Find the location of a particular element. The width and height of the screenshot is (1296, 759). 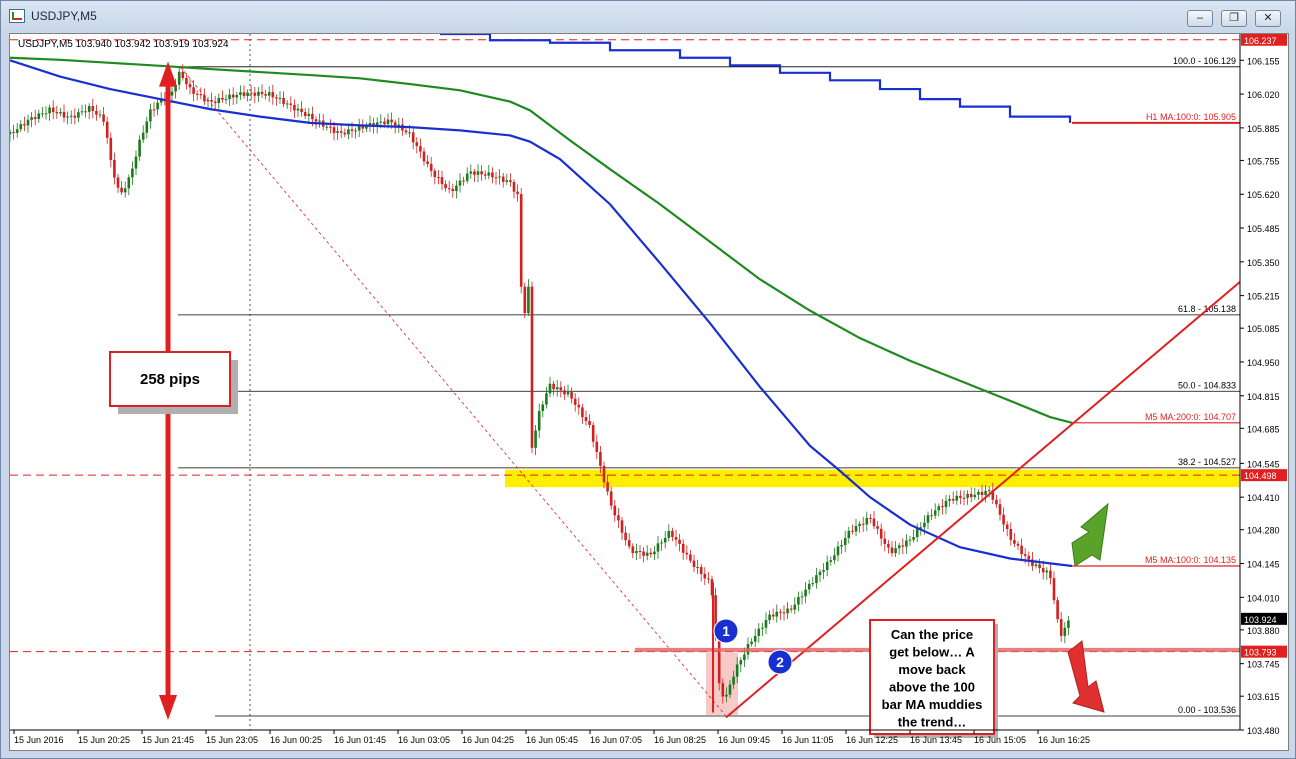

x-tick-label: 15 Jun 2016 is located at coordinates (39, 740).